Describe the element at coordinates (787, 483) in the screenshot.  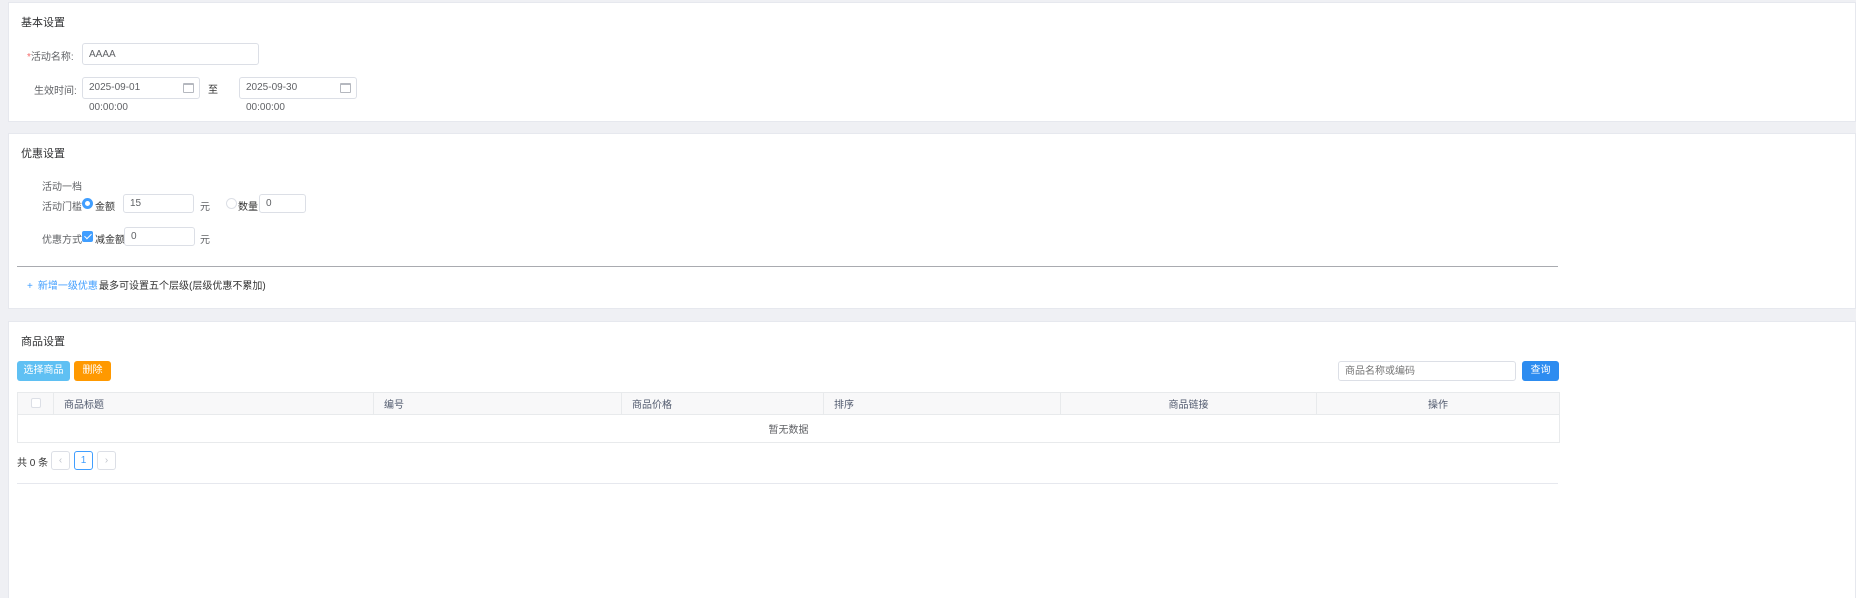
I see `bottom-divider` at that location.